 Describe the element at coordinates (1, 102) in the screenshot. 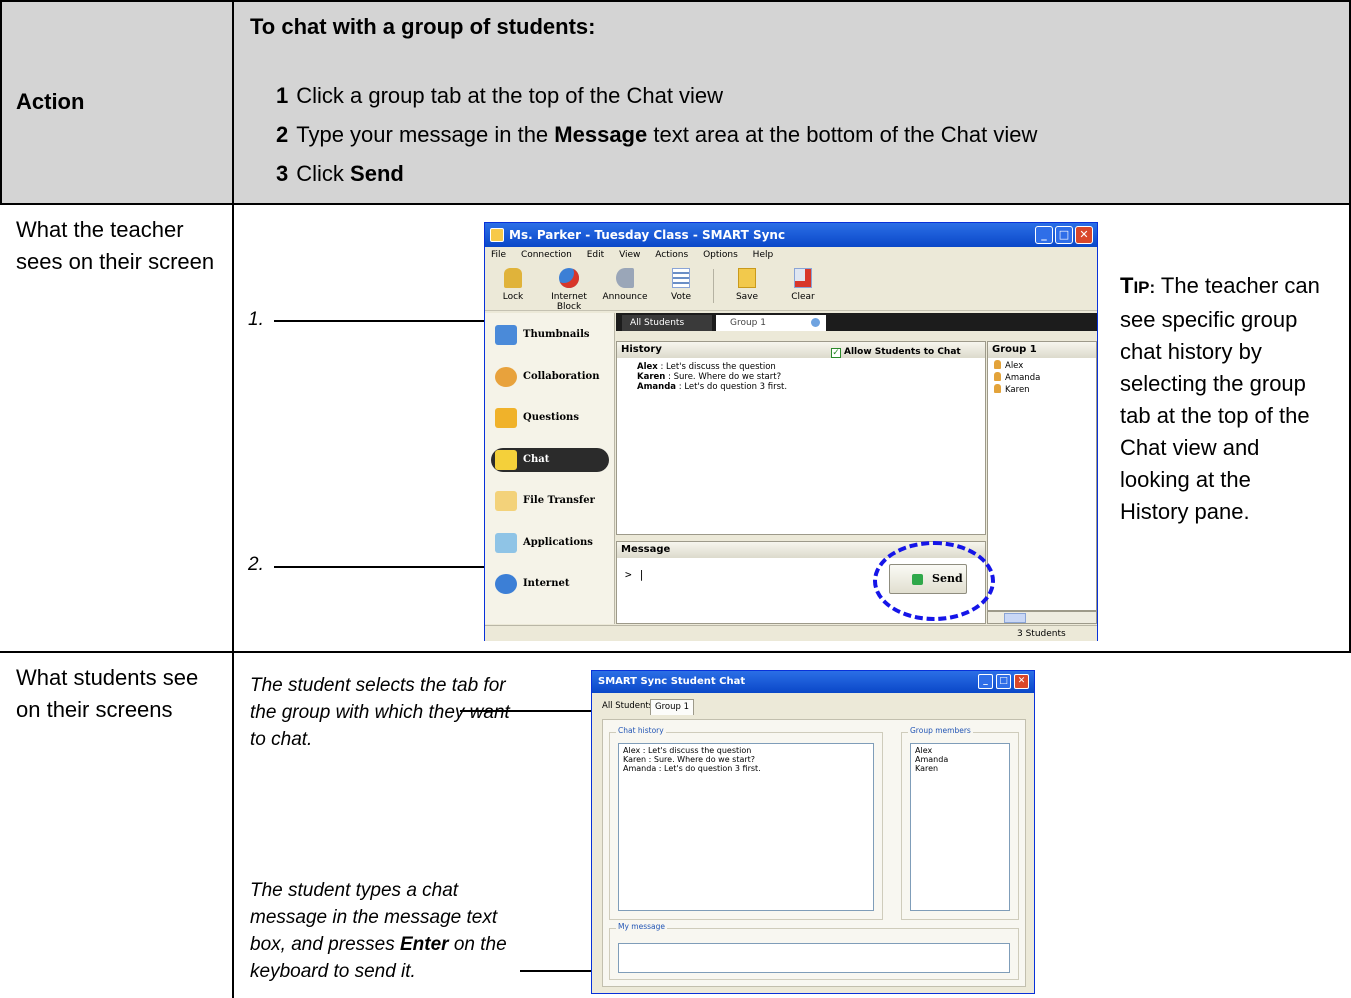

I see `table-border-left` at that location.